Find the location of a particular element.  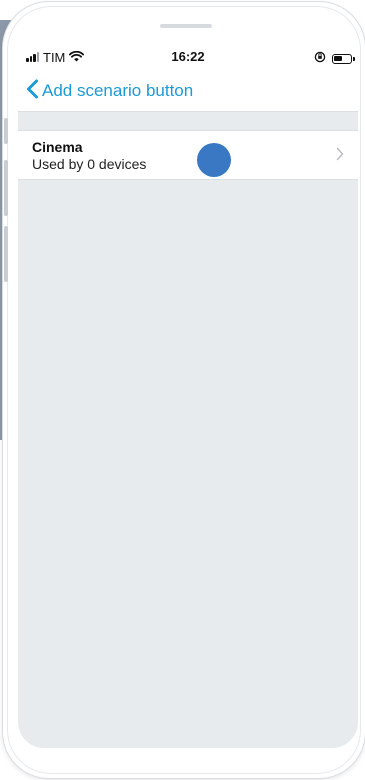

chevron-right-icon is located at coordinates (340, 156).